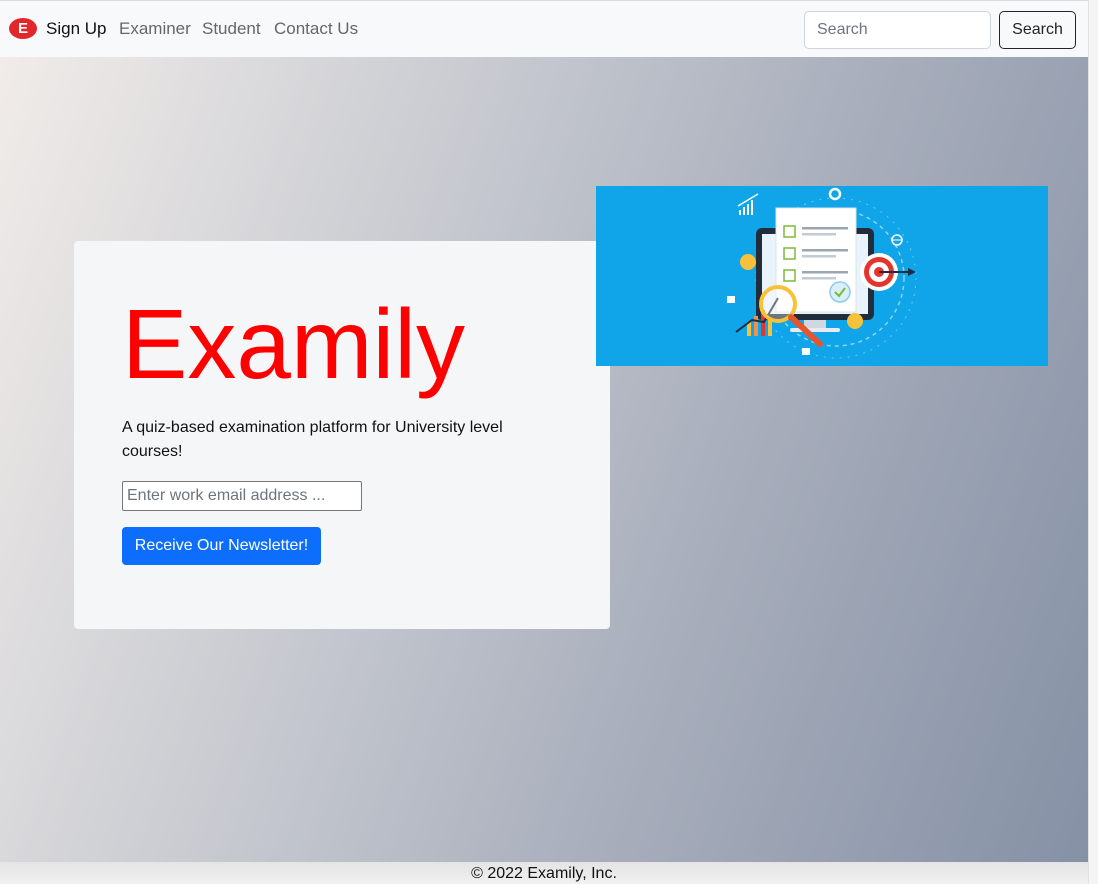  Describe the element at coordinates (242, 496) in the screenshot. I see `email-input` at that location.